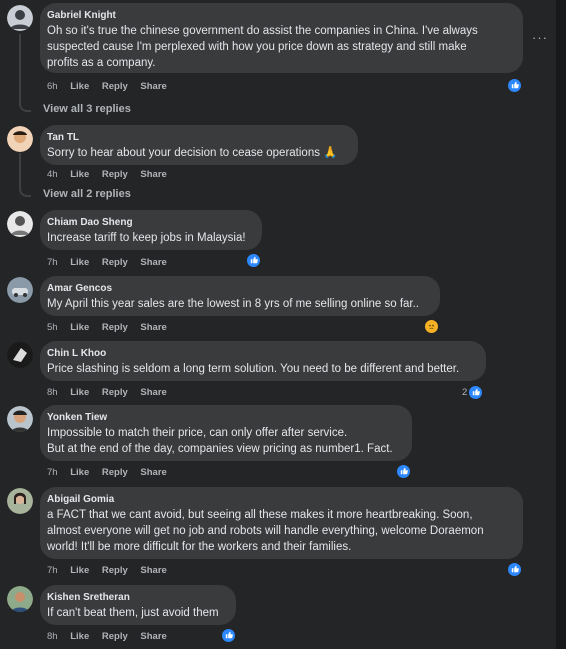  I want to click on comment-actions: 5h Like Reply Share, so click(112, 327).